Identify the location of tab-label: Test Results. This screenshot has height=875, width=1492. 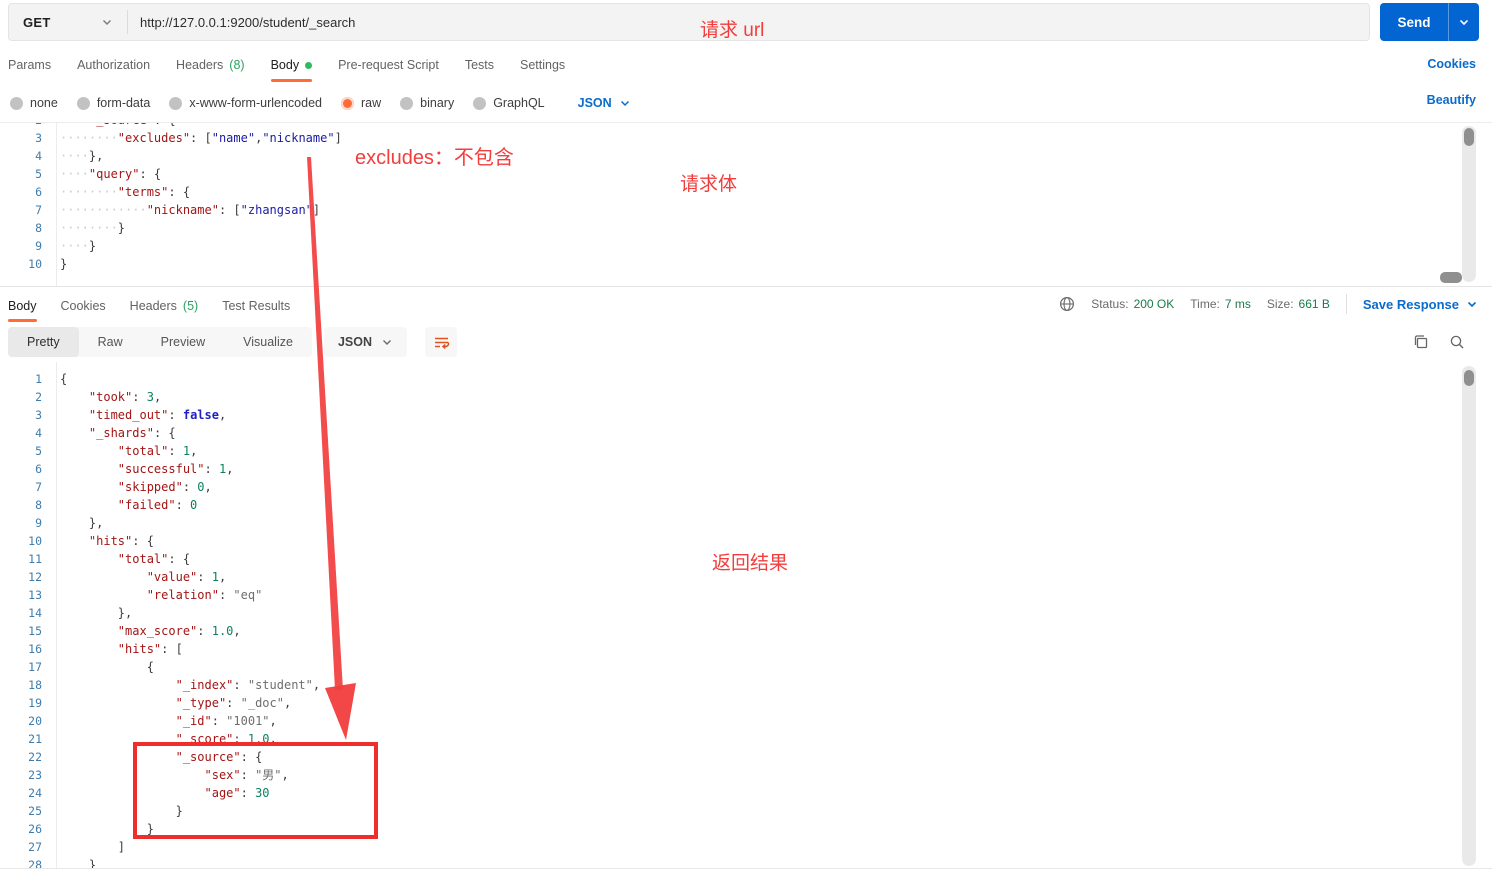
(256, 306).